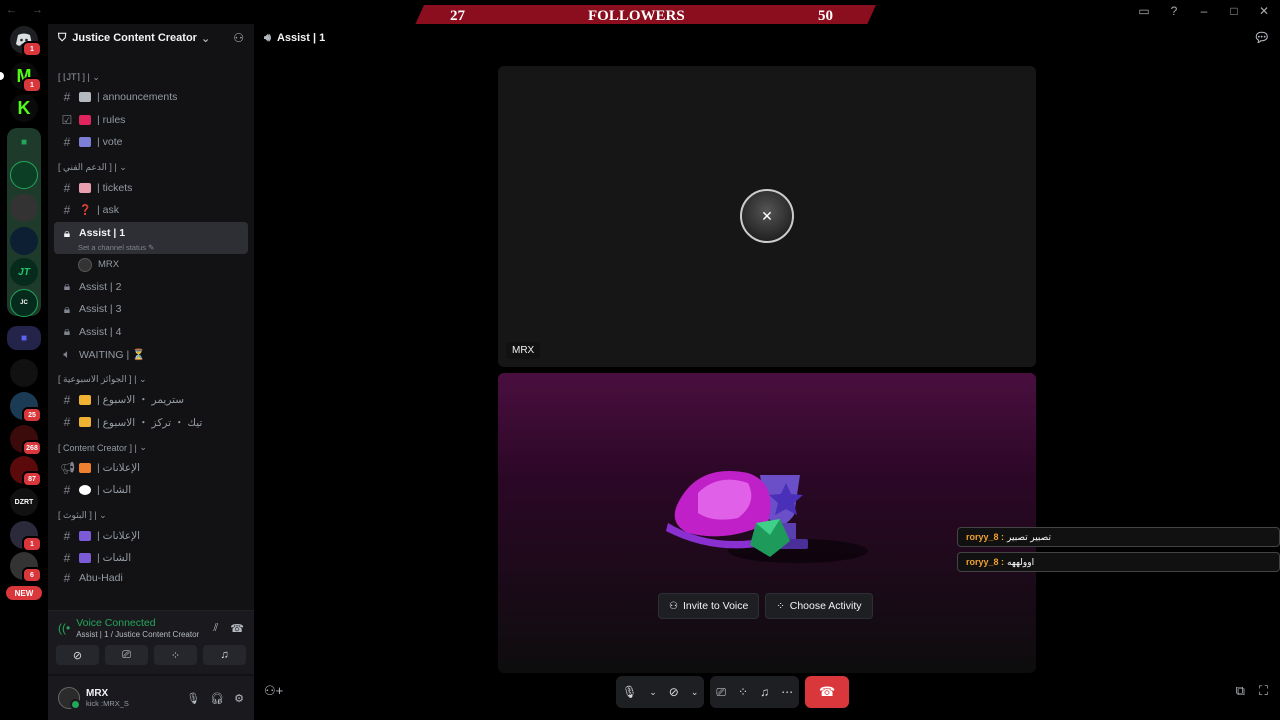 The width and height of the screenshot is (1280, 720). I want to click on noise-suppression-icon: ⫽, so click(215, 628).